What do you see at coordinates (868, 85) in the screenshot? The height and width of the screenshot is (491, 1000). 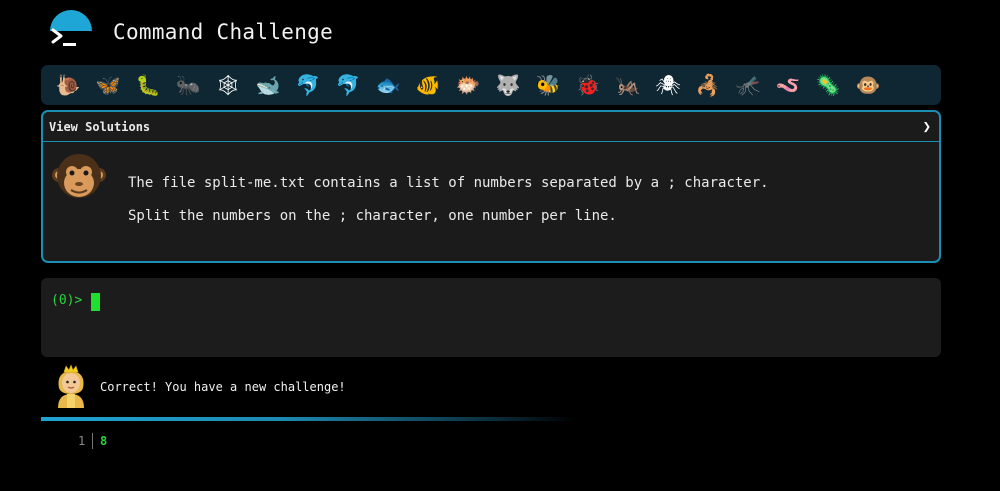 I see `monkey-icon: 🐵` at bounding box center [868, 85].